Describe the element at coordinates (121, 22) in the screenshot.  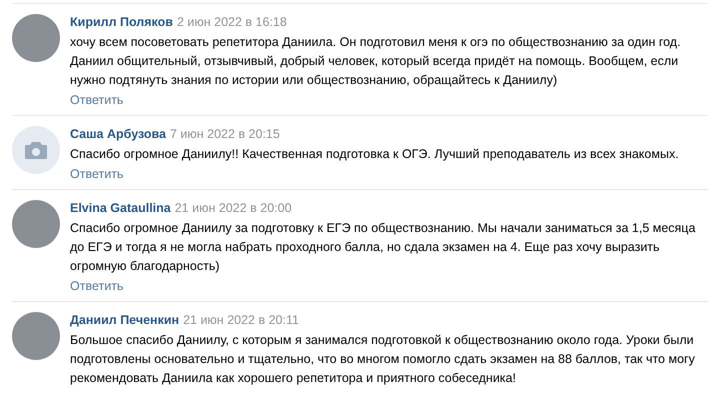
I see `author-name: Кирилл Поляков` at that location.